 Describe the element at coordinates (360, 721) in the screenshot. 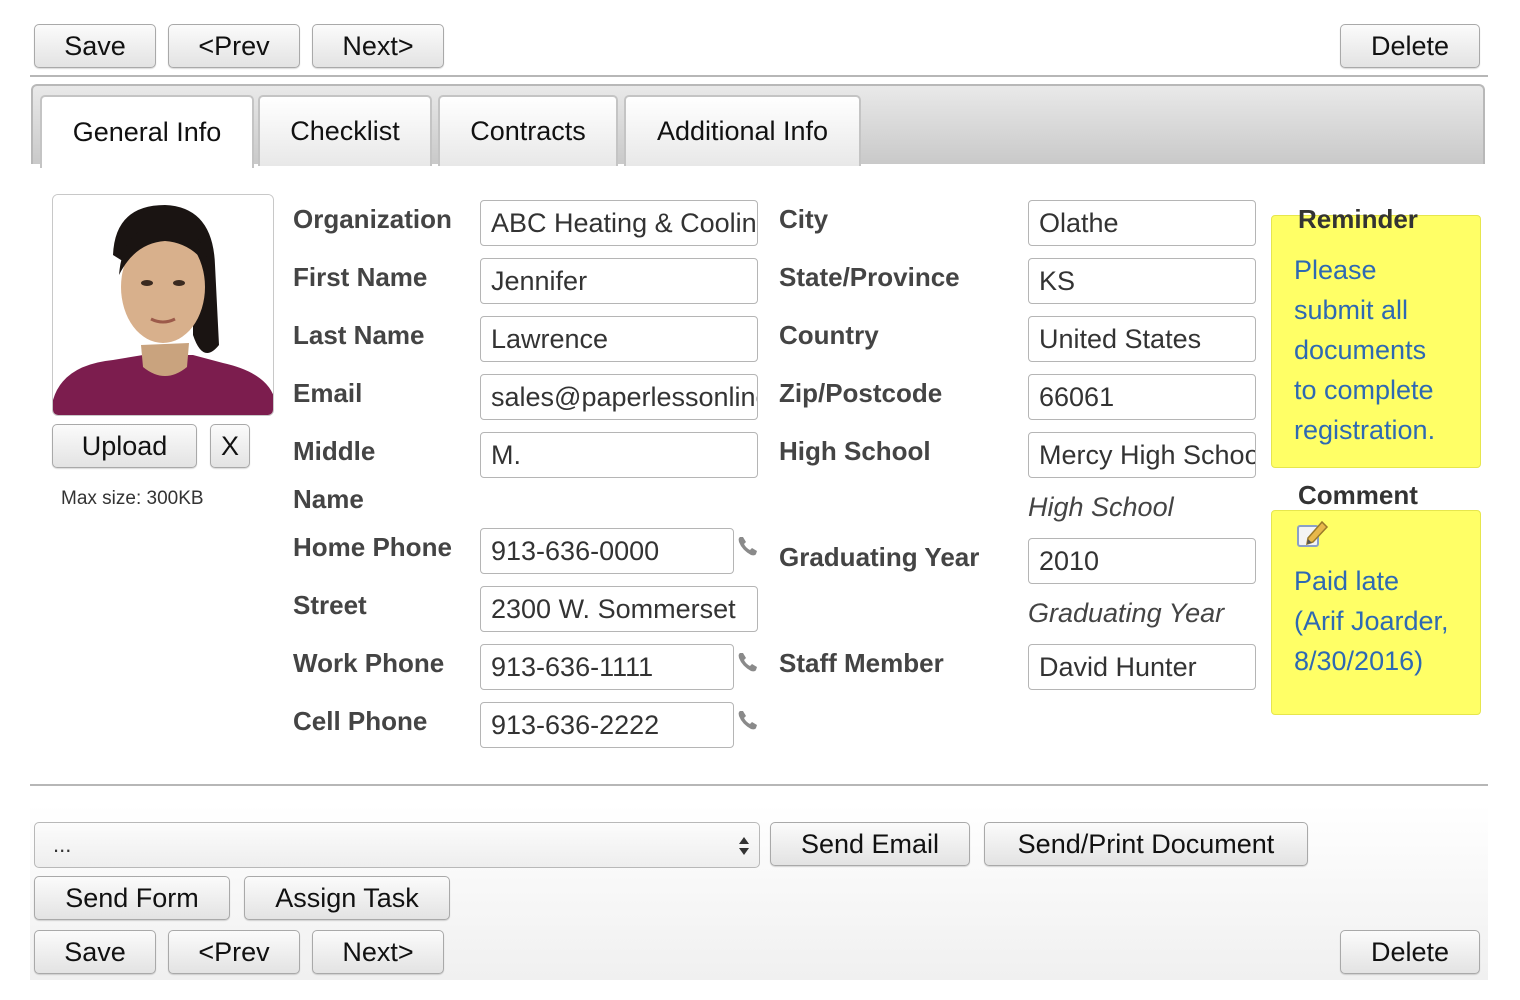

I see `cell-phone-label: Cell Phone` at that location.